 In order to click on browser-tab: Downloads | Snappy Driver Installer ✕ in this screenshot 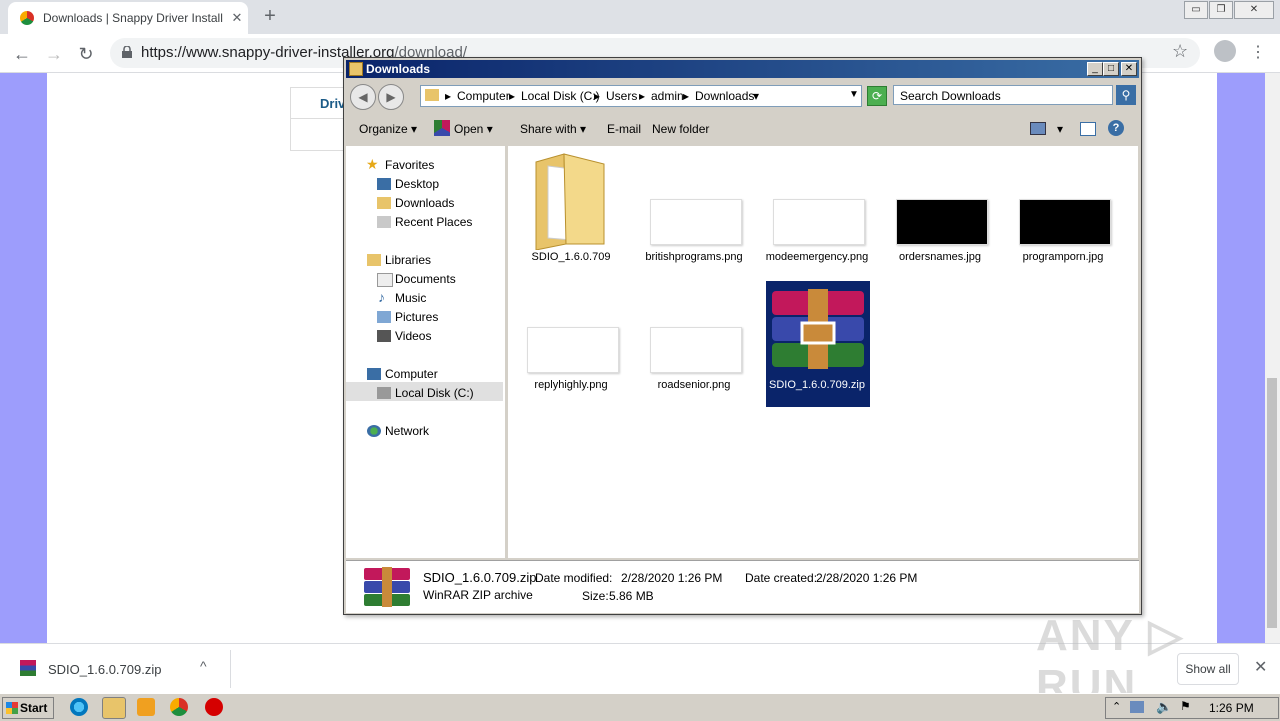, I will do `click(128, 18)`.